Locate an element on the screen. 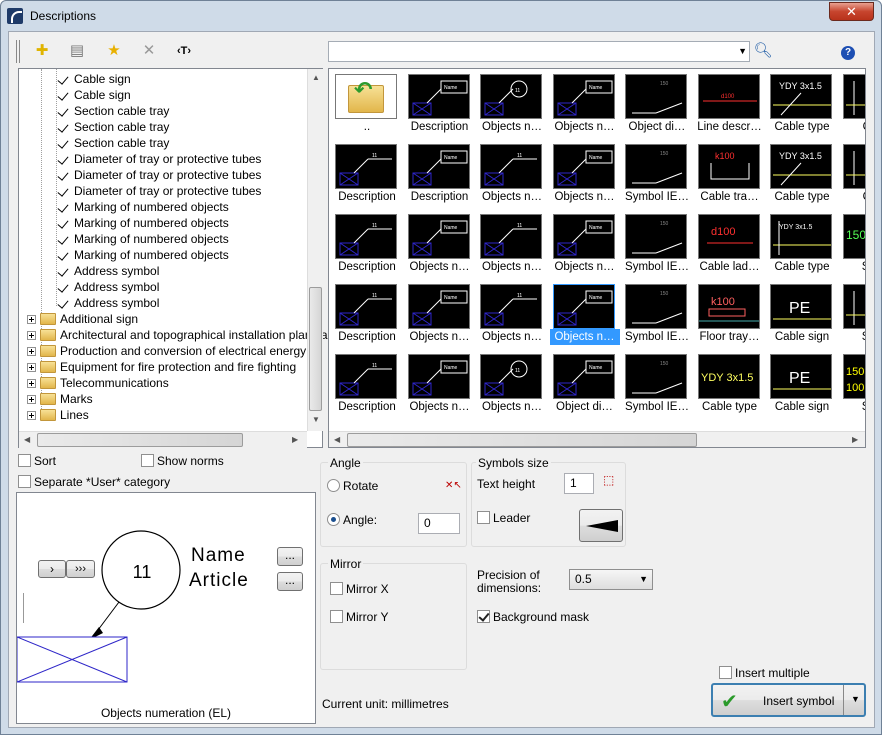  sort-checkbox: Sort is located at coordinates (37, 461).